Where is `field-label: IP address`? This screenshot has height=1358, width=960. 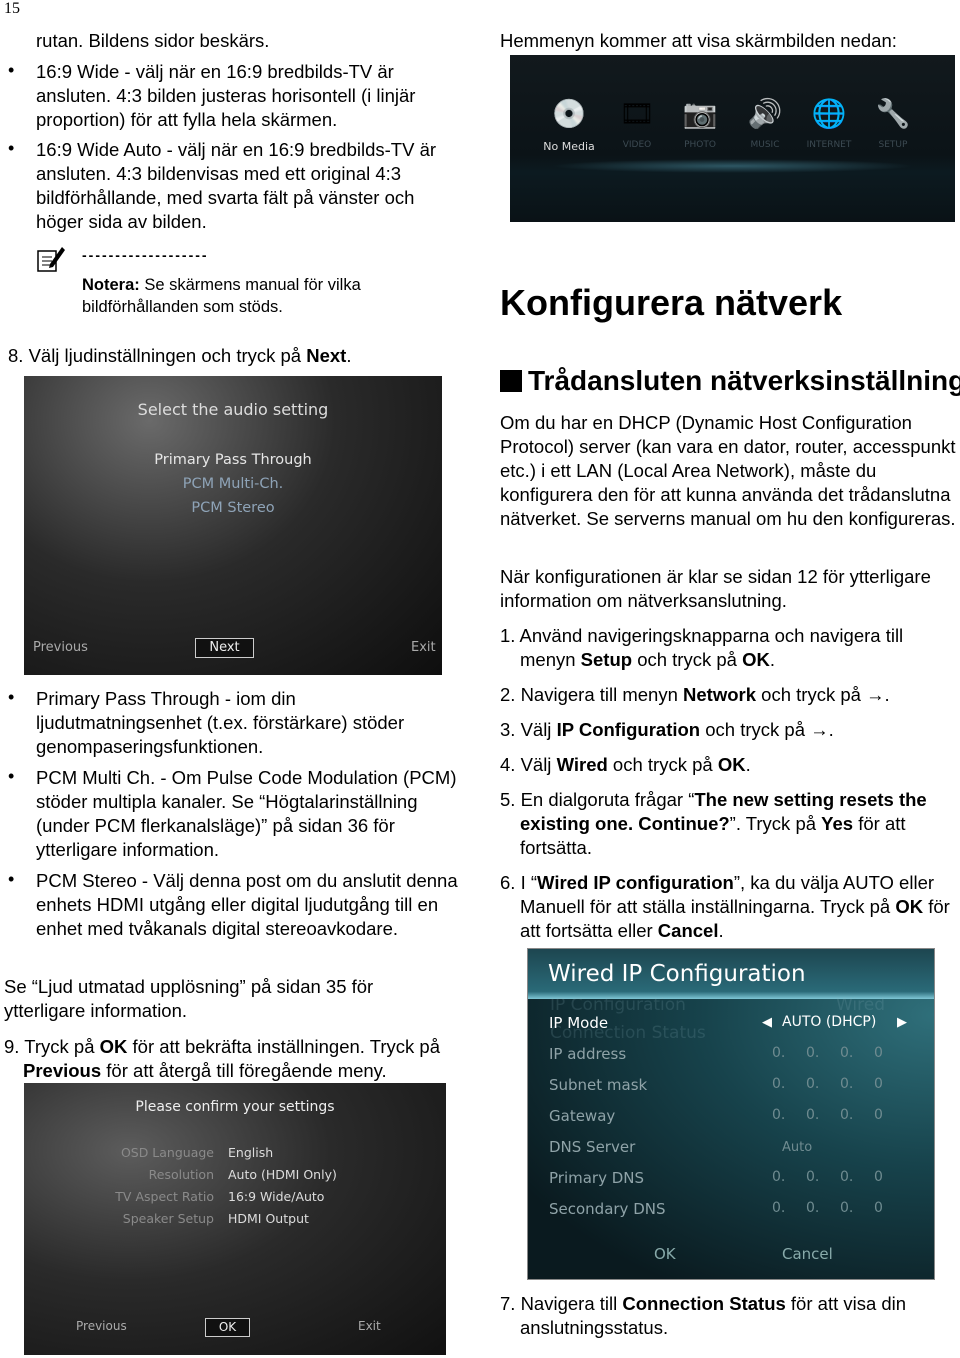 field-label: IP address is located at coordinates (588, 1054).